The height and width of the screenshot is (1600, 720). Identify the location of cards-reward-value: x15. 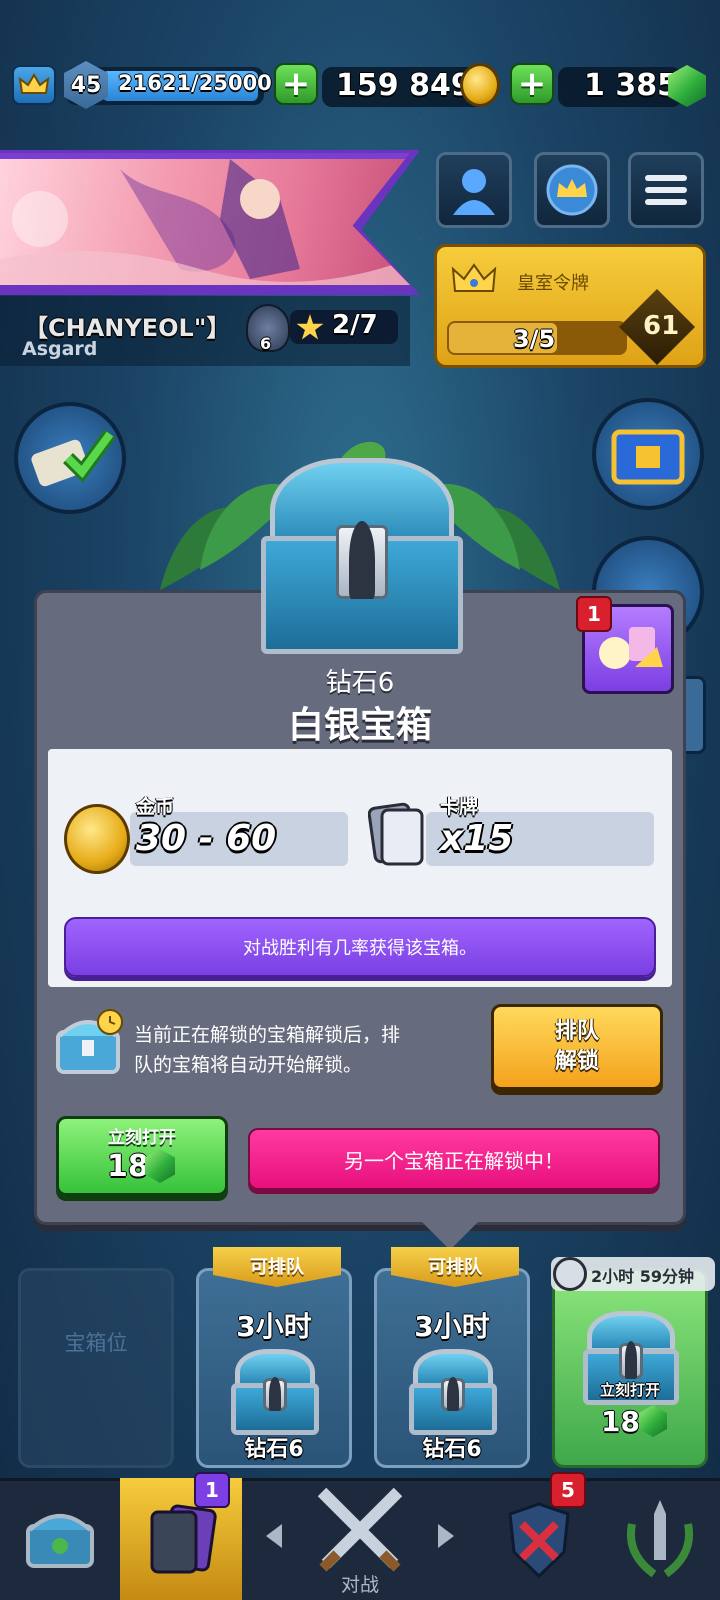
(477, 838).